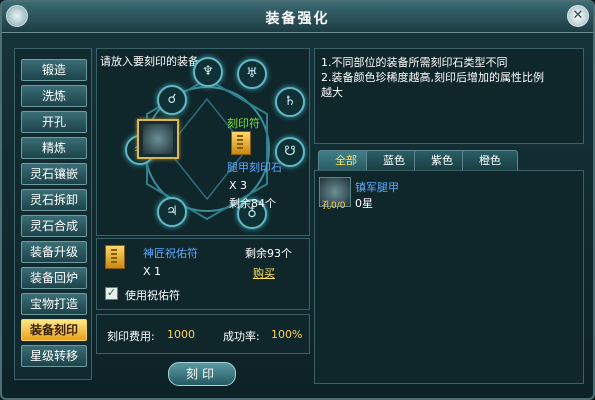  What do you see at coordinates (152, 295) in the screenshot?
I see `use-blessing-label: 使用祝佑符` at bounding box center [152, 295].